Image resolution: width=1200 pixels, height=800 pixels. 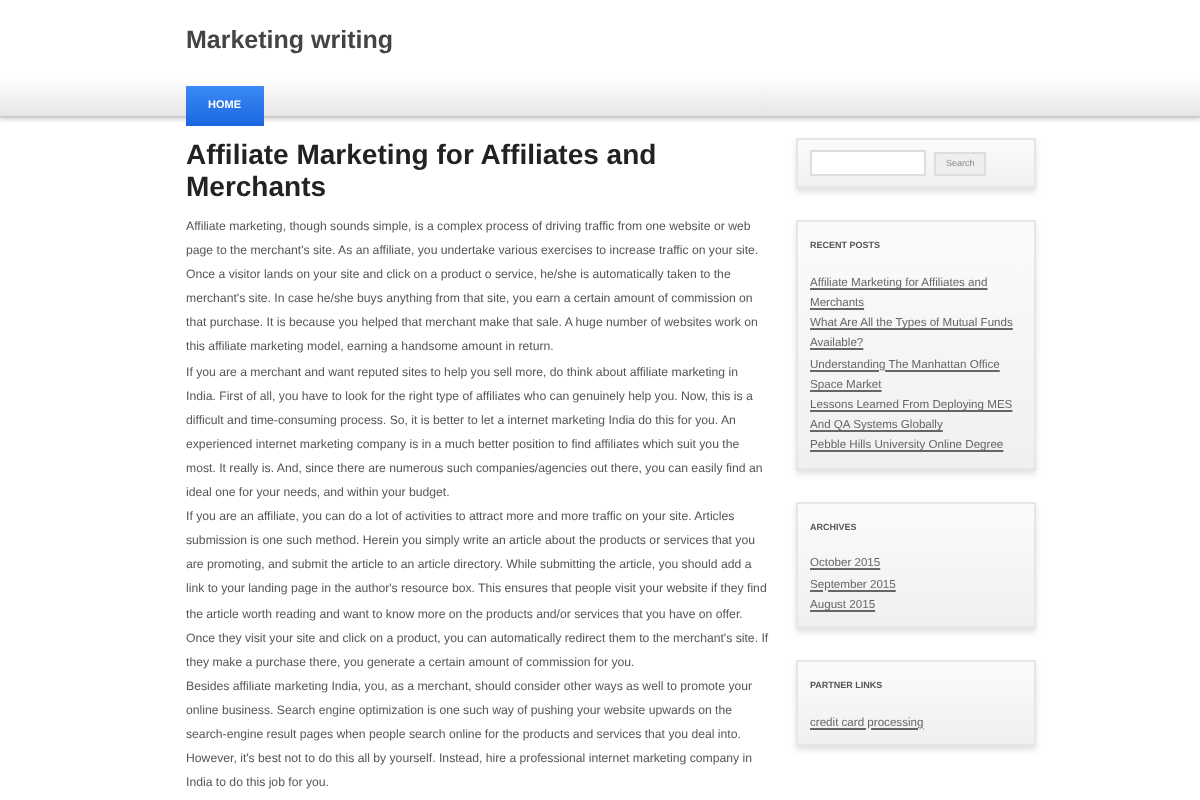 I want to click on search-field, so click(x=868, y=163).